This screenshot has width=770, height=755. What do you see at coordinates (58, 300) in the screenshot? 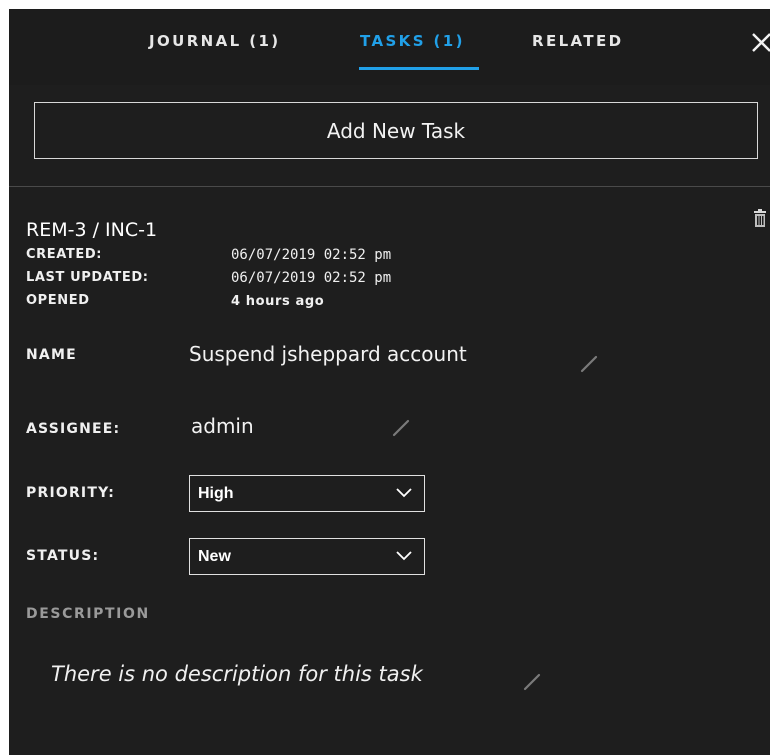
I see `opened-label: OPENED` at bounding box center [58, 300].